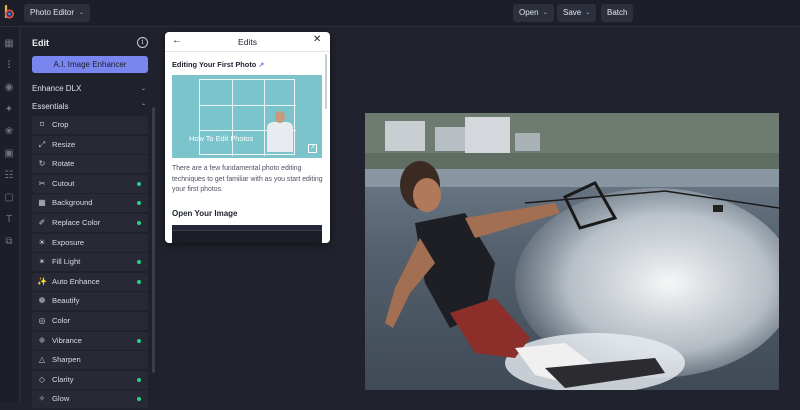 This screenshot has height=410, width=800. I want to click on tool-label: Beautify, so click(66, 301).